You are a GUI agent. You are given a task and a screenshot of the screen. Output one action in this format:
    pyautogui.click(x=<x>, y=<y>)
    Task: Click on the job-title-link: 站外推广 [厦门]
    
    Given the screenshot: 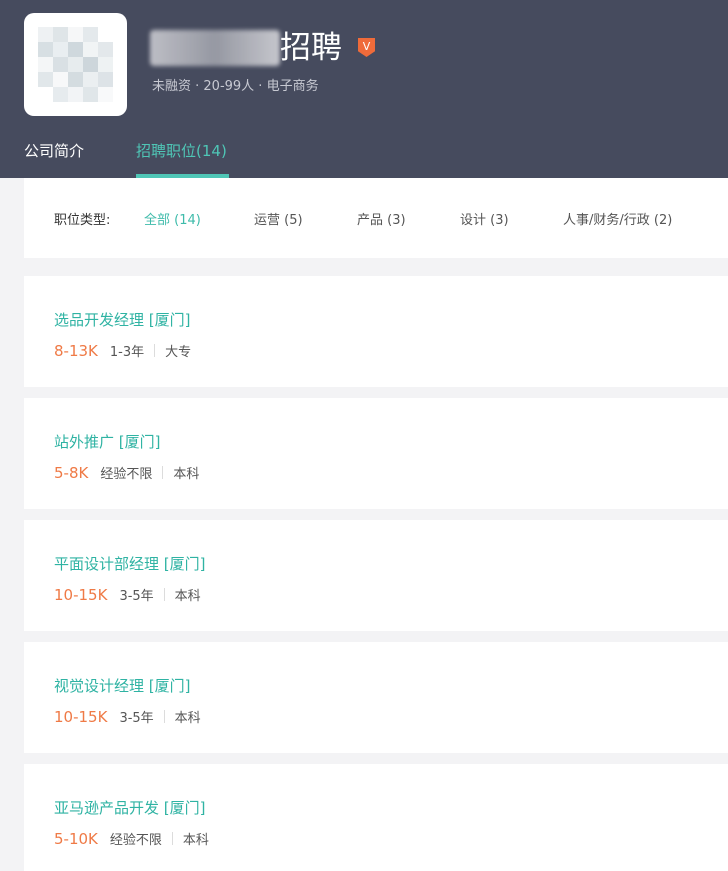 What is the action you would take?
    pyautogui.click(x=107, y=441)
    